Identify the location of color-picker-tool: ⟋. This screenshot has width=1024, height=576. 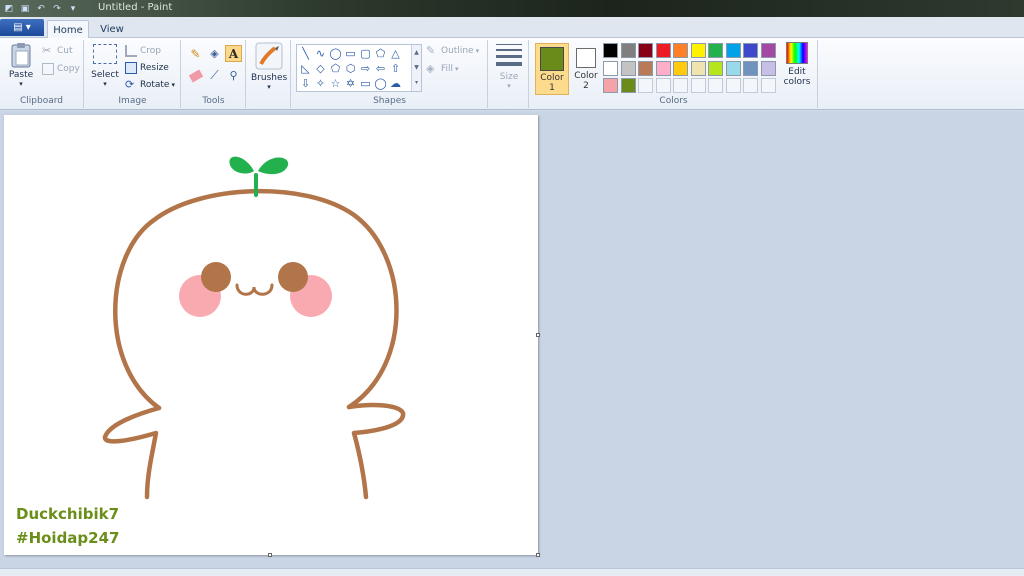
(214, 75).